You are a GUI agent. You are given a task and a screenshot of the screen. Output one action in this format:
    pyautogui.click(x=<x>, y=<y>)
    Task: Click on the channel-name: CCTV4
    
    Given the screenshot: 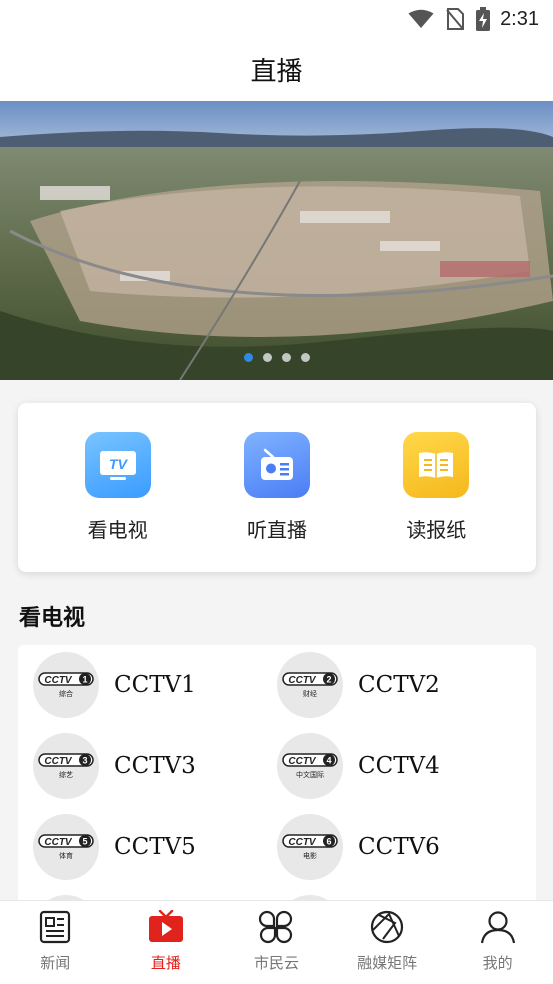 What is the action you would take?
    pyautogui.click(x=399, y=766)
    